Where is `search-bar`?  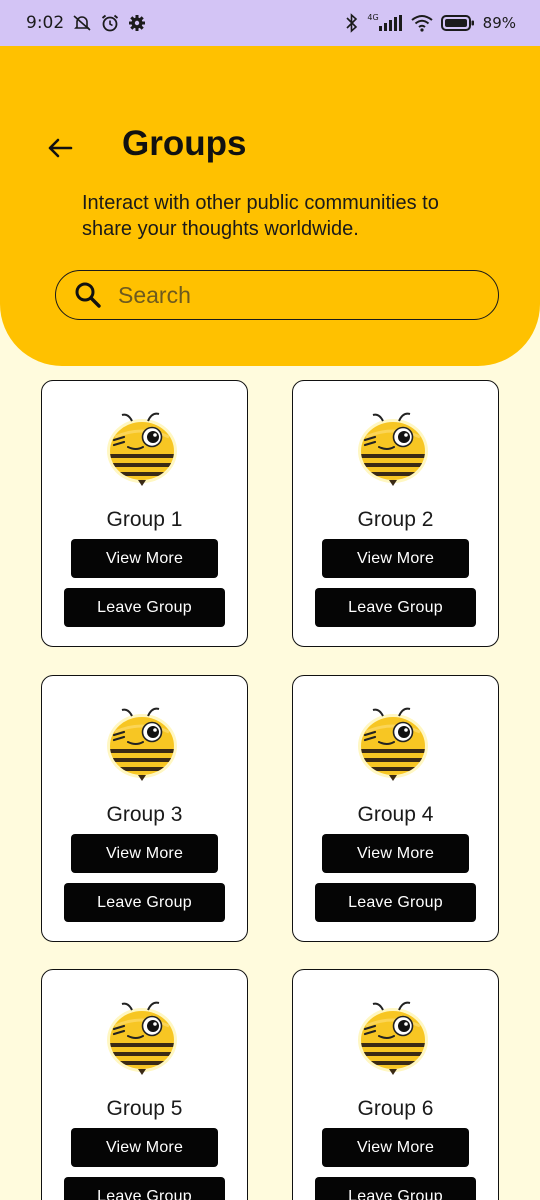 search-bar is located at coordinates (277, 295).